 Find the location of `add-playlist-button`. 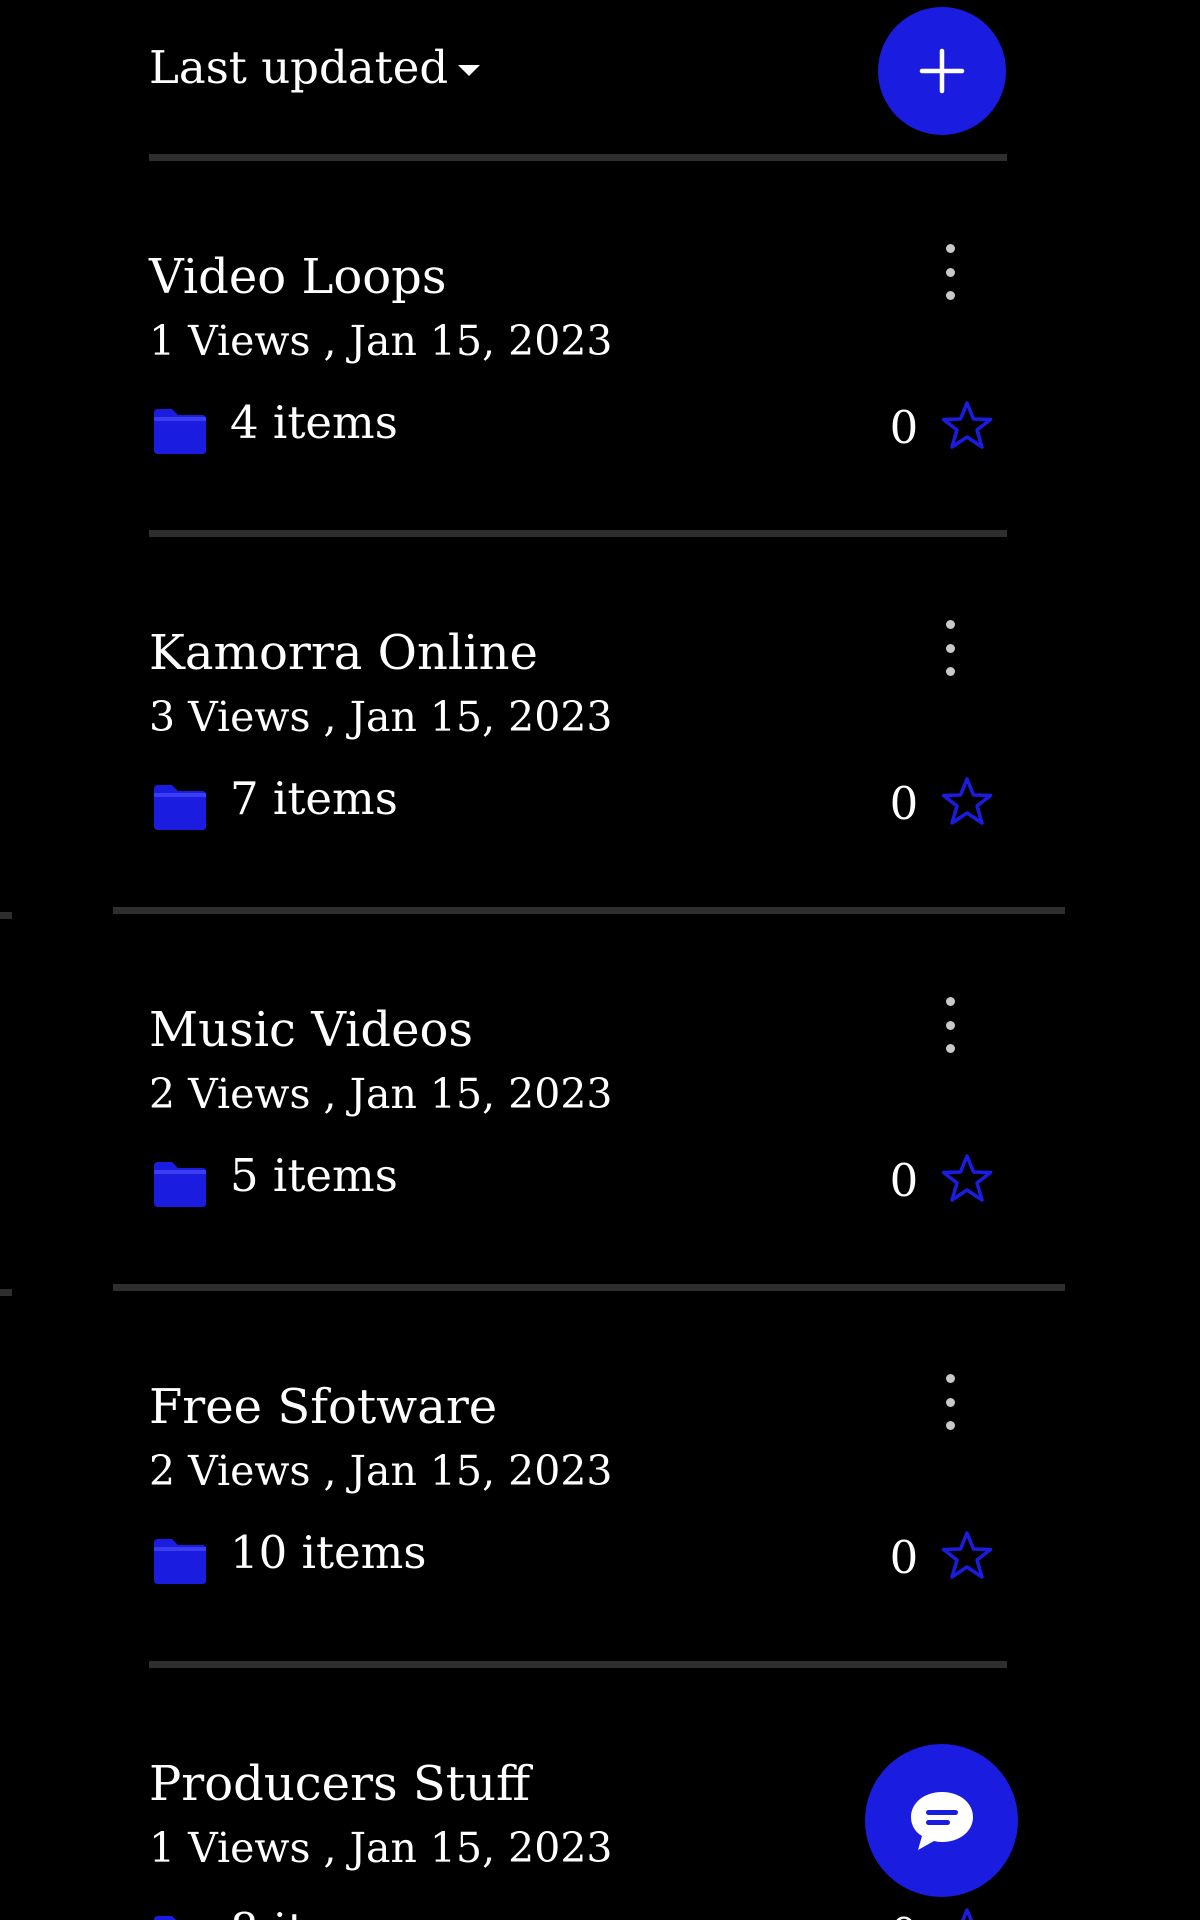

add-playlist-button is located at coordinates (942, 71).